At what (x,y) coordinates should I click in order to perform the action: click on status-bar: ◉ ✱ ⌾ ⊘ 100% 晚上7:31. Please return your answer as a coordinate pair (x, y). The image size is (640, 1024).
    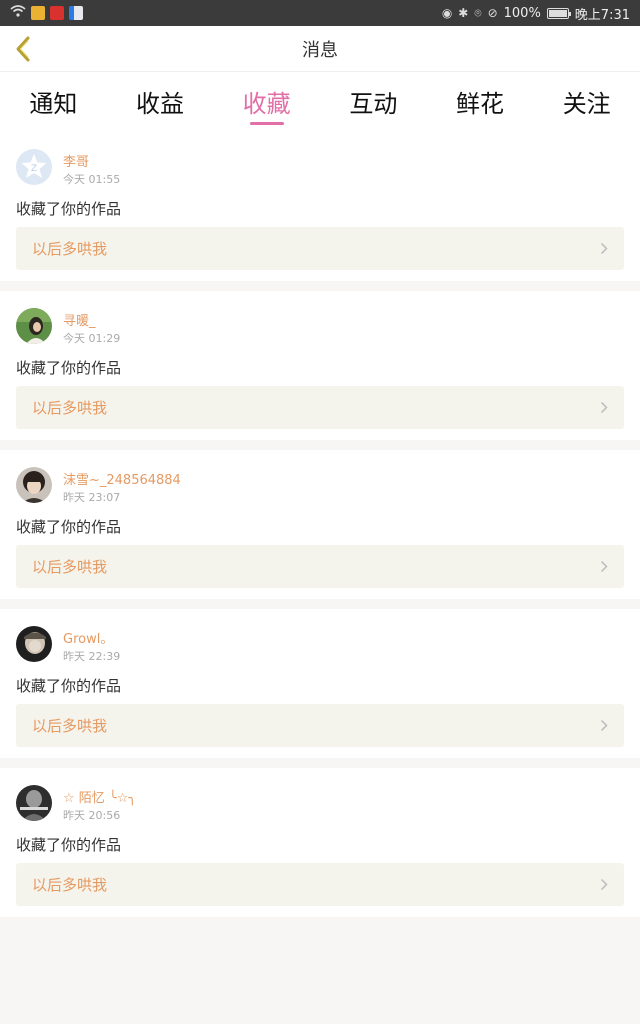
    Looking at the image, I should click on (320, 13).